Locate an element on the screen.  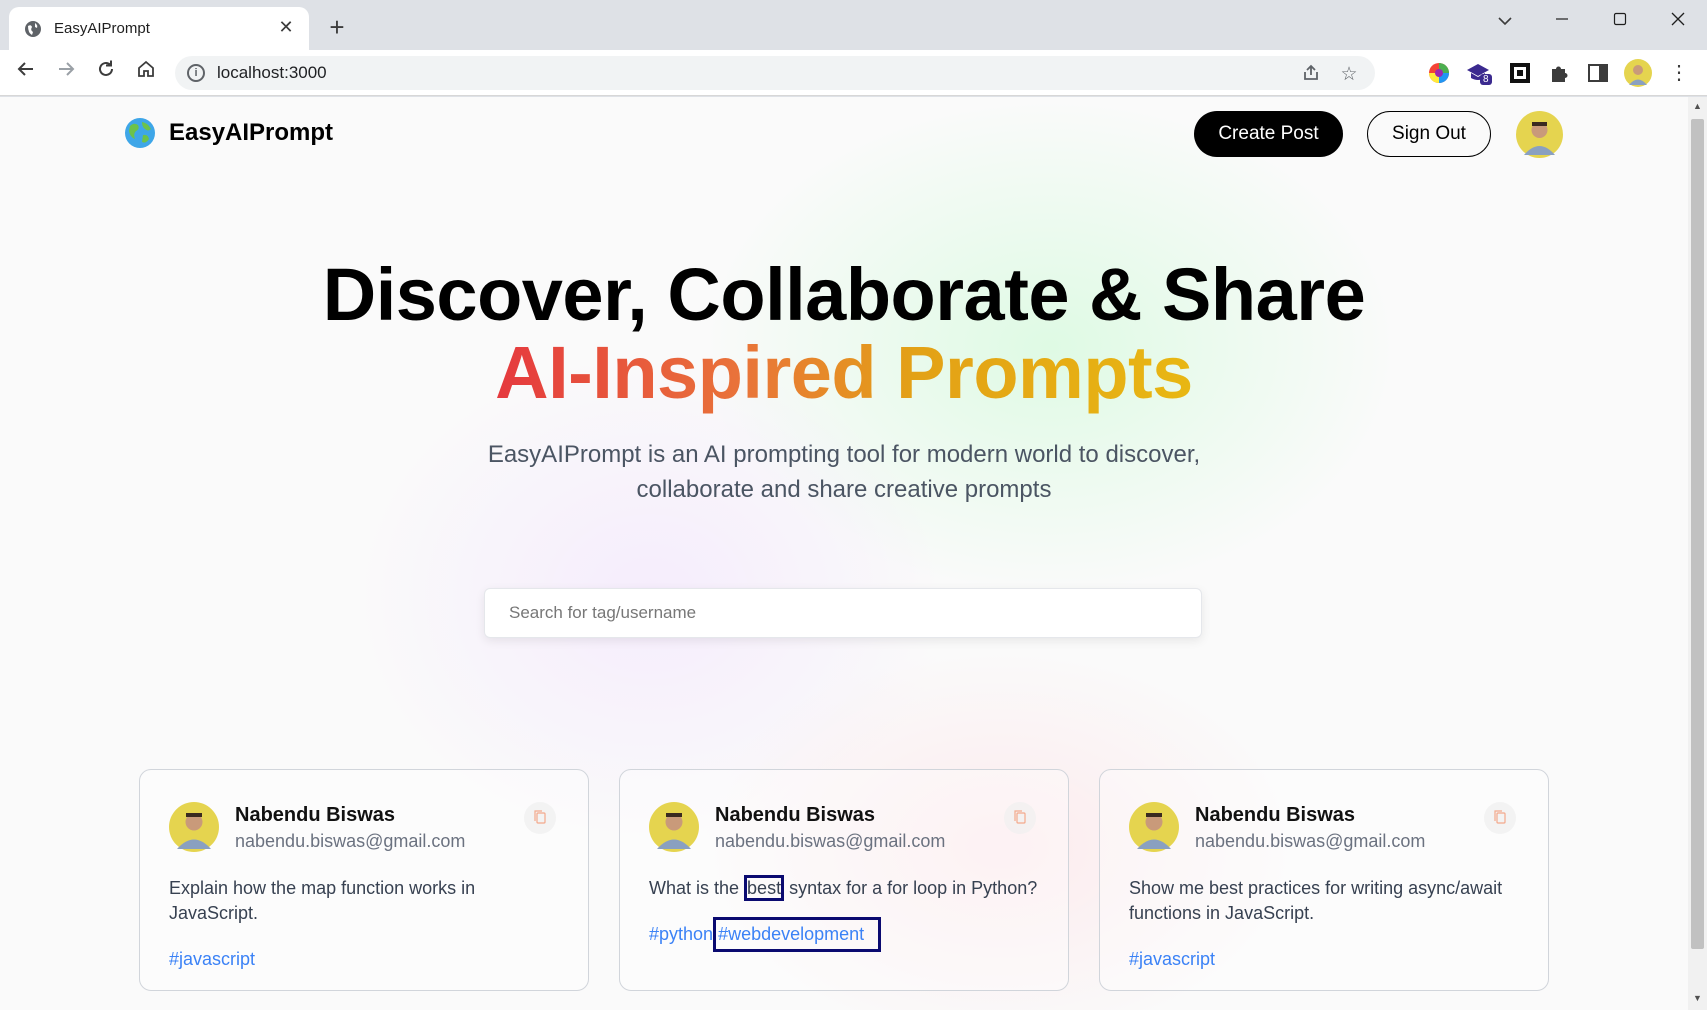
color-wheel-extension-icon is located at coordinates (1439, 73).